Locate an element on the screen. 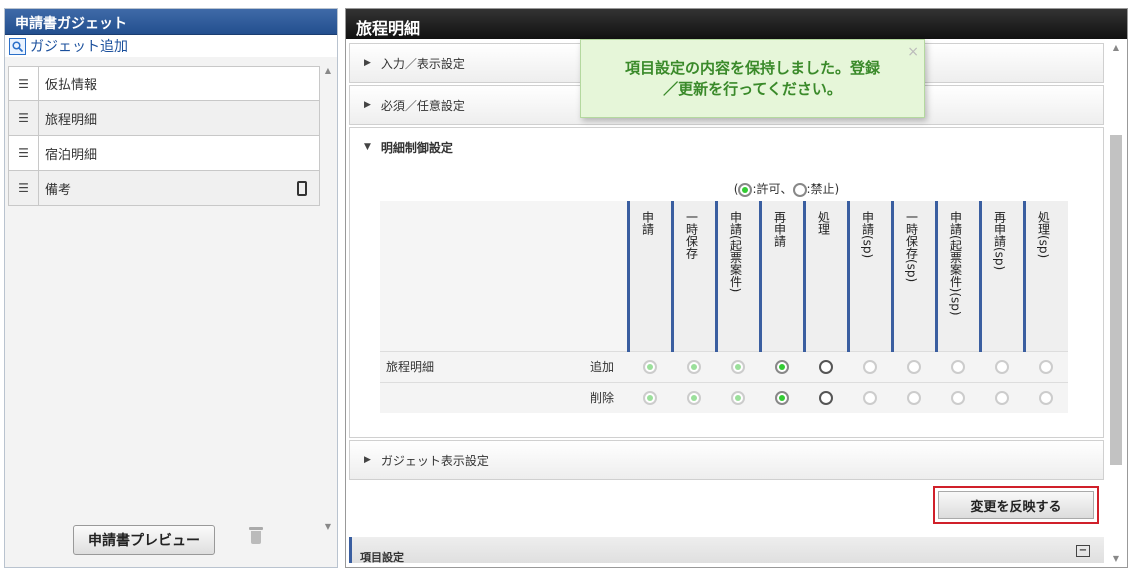  column-header: 申請(起票案件) is located at coordinates (737, 276).